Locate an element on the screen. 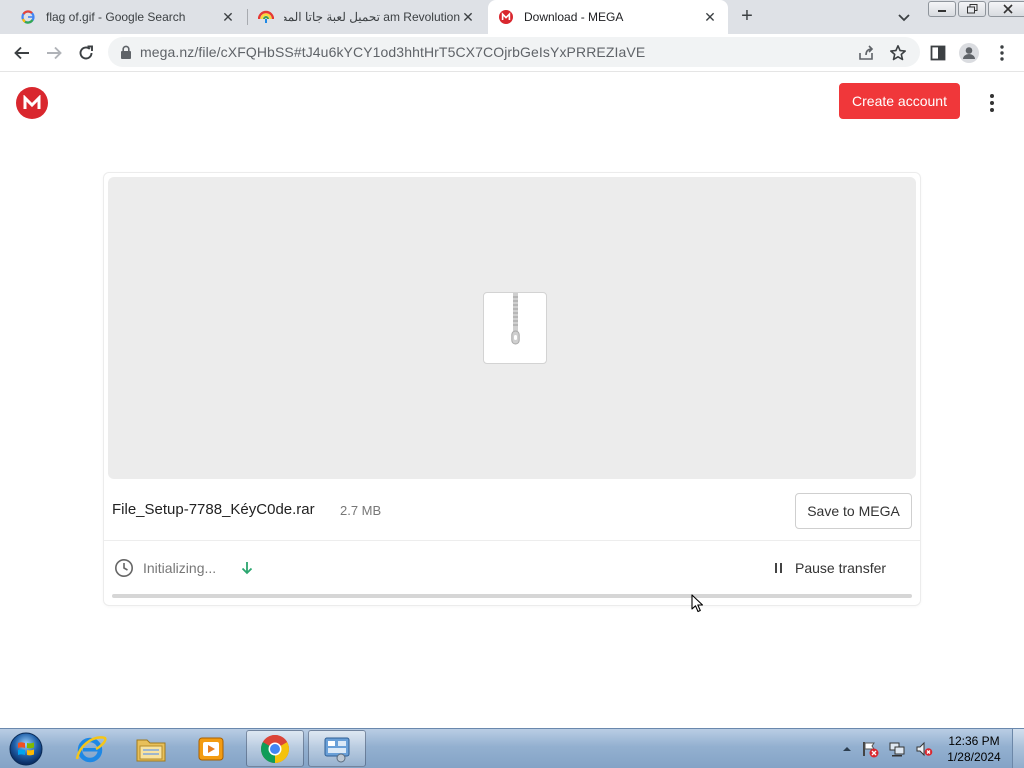 The height and width of the screenshot is (768, 1024). tab-google-search: flag of.gif - Google Search ✕ is located at coordinates (128, 17).